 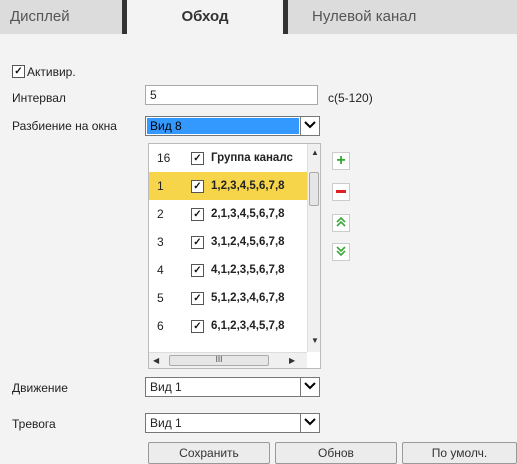 What do you see at coordinates (292, 360) in the screenshot?
I see `scroll-right-arrow-icon: ▶` at bounding box center [292, 360].